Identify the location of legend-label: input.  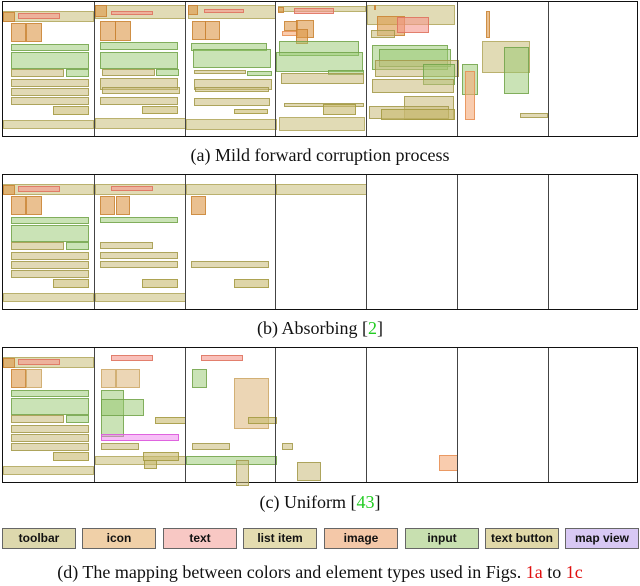
(442, 538).